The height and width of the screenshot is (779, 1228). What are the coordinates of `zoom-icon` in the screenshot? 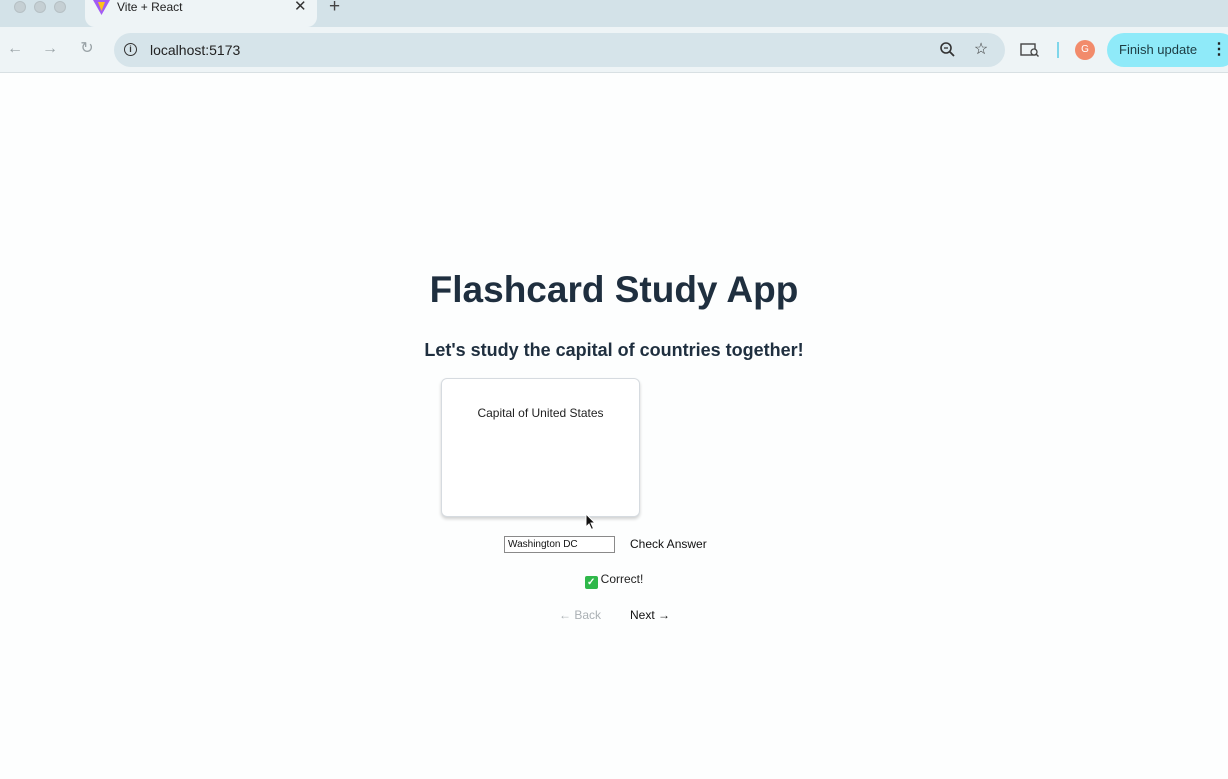 It's located at (948, 50).